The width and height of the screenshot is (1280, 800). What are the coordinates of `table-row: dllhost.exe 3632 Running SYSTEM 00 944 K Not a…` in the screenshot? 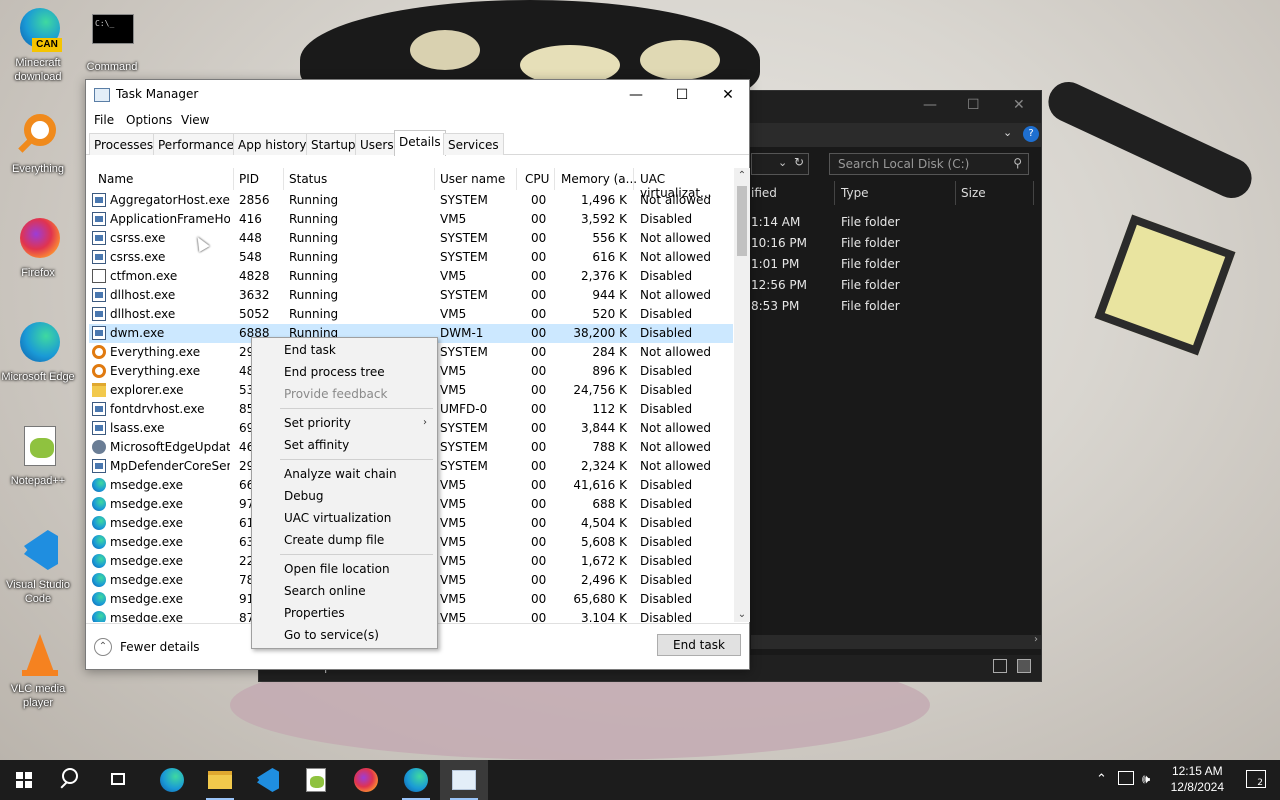 It's located at (411, 295).